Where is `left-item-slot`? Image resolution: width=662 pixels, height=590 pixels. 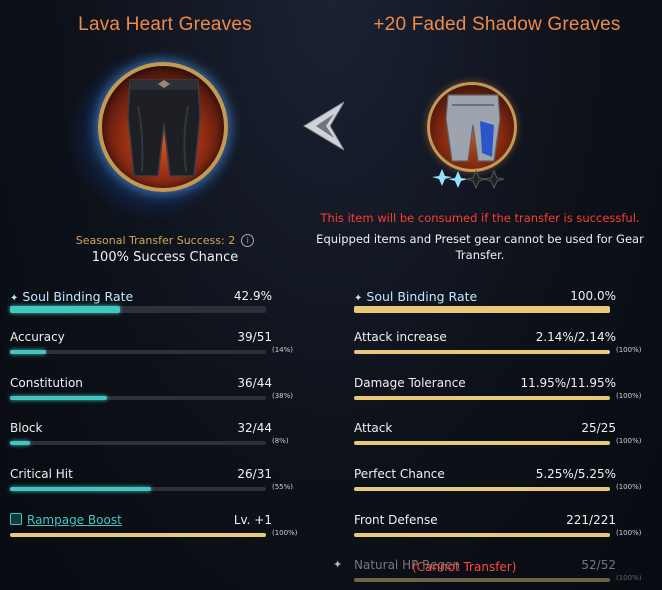
left-item-slot is located at coordinates (163, 127).